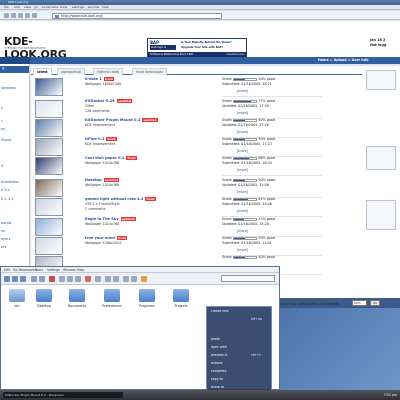 This screenshot has height=400, width=400. Describe the element at coordinates (105, 7) in the screenshot. I see `menu-help: help` at that location.